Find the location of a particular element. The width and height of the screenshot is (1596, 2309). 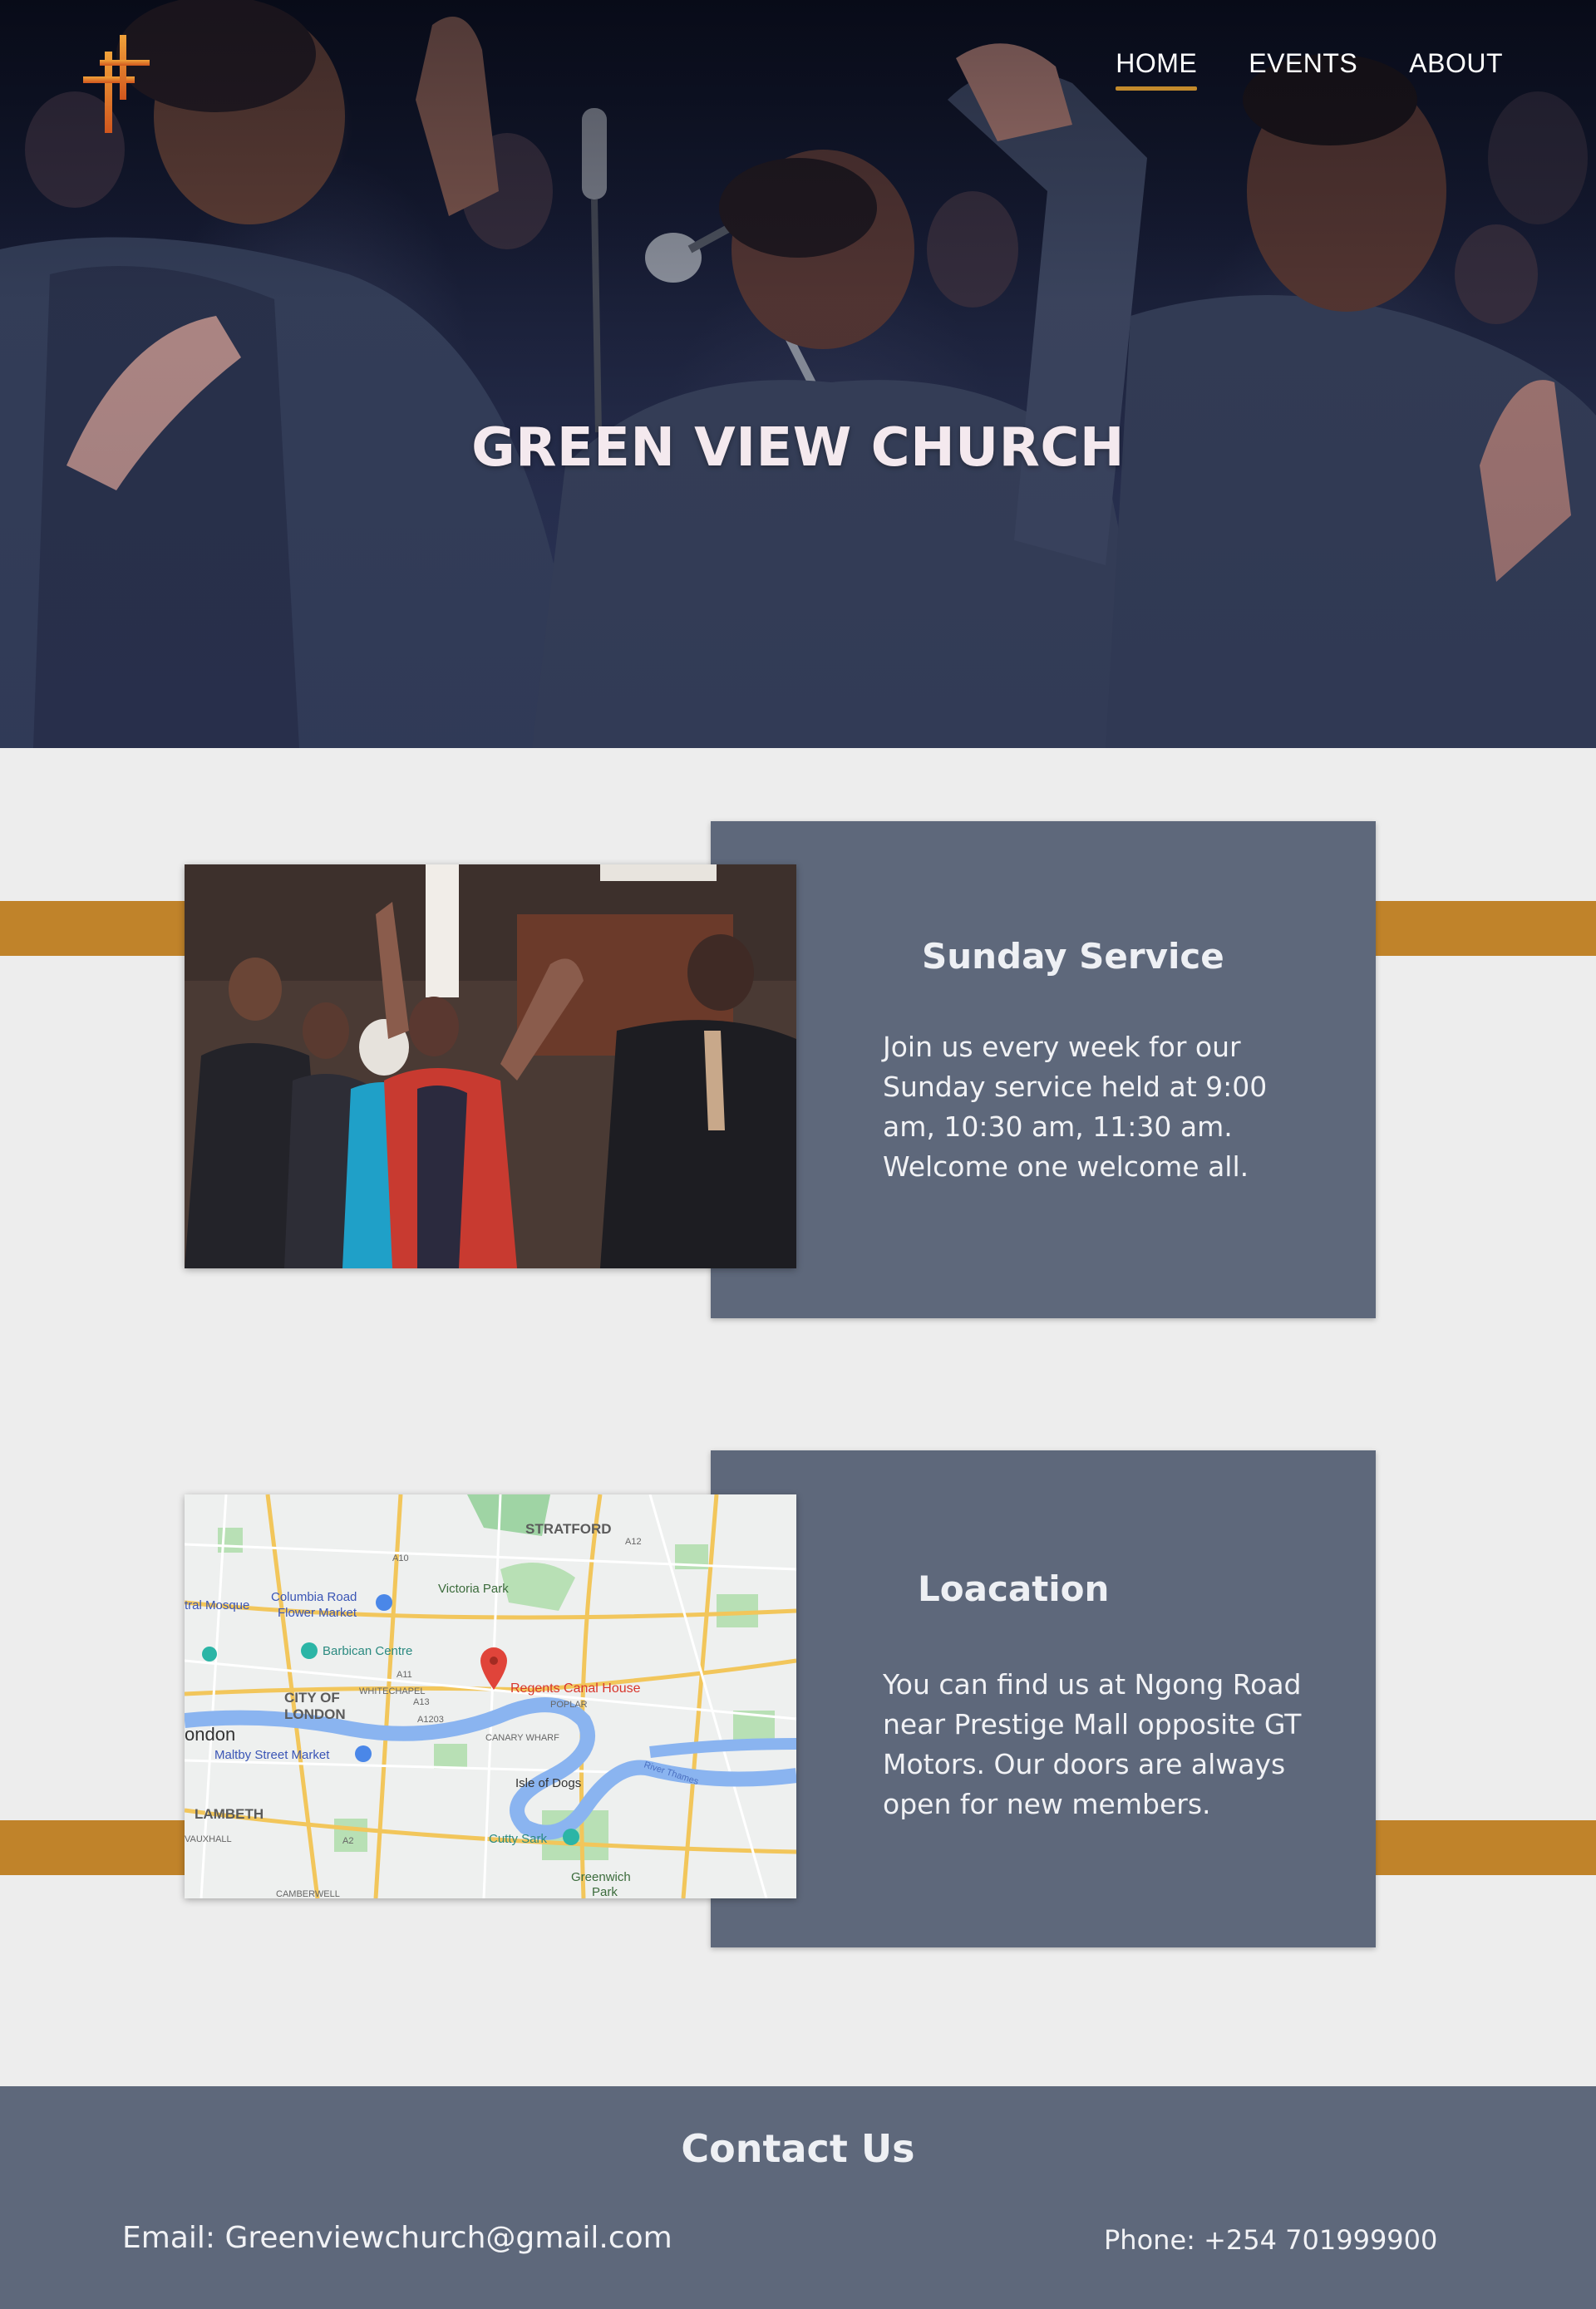

map-label: A13 is located at coordinates (421, 1702).